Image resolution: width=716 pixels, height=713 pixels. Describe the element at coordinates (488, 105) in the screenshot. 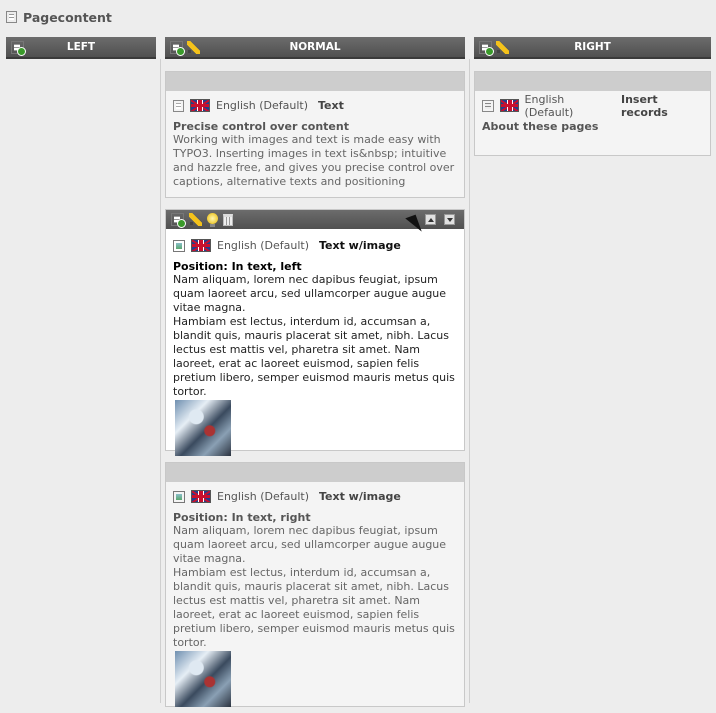

I see `insert-records-icon` at that location.